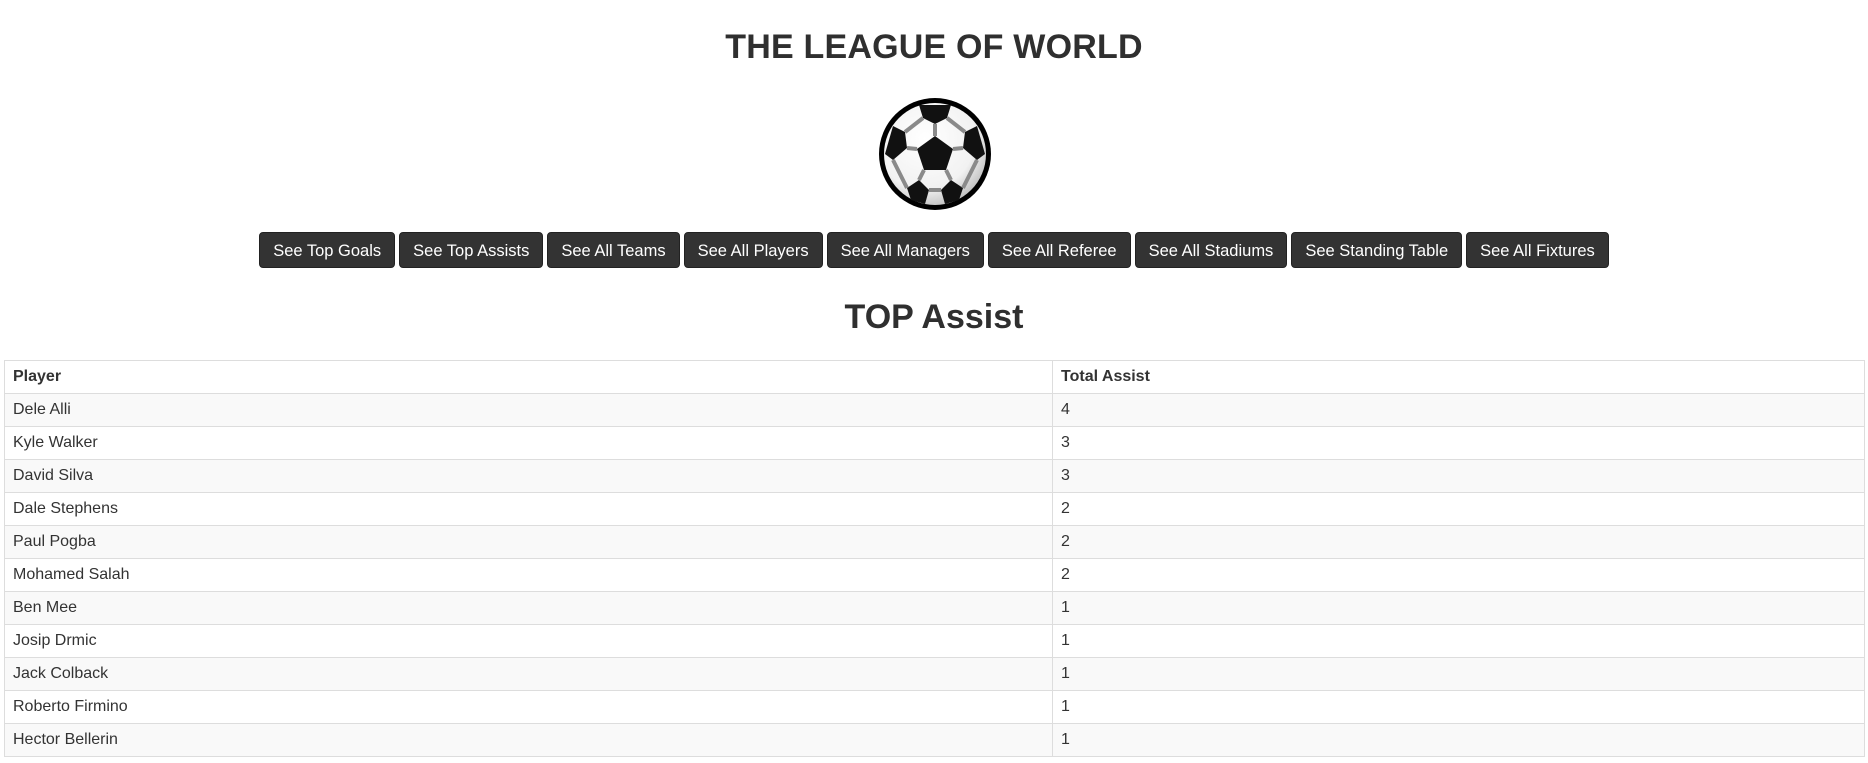  What do you see at coordinates (934, 317) in the screenshot?
I see `section-title: TOP Assist` at bounding box center [934, 317].